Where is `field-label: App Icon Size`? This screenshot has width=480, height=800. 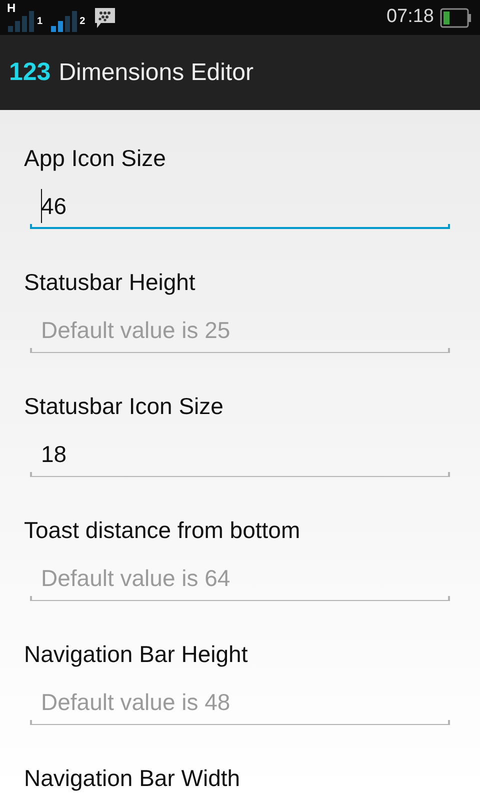 field-label: App Icon Size is located at coordinates (95, 158).